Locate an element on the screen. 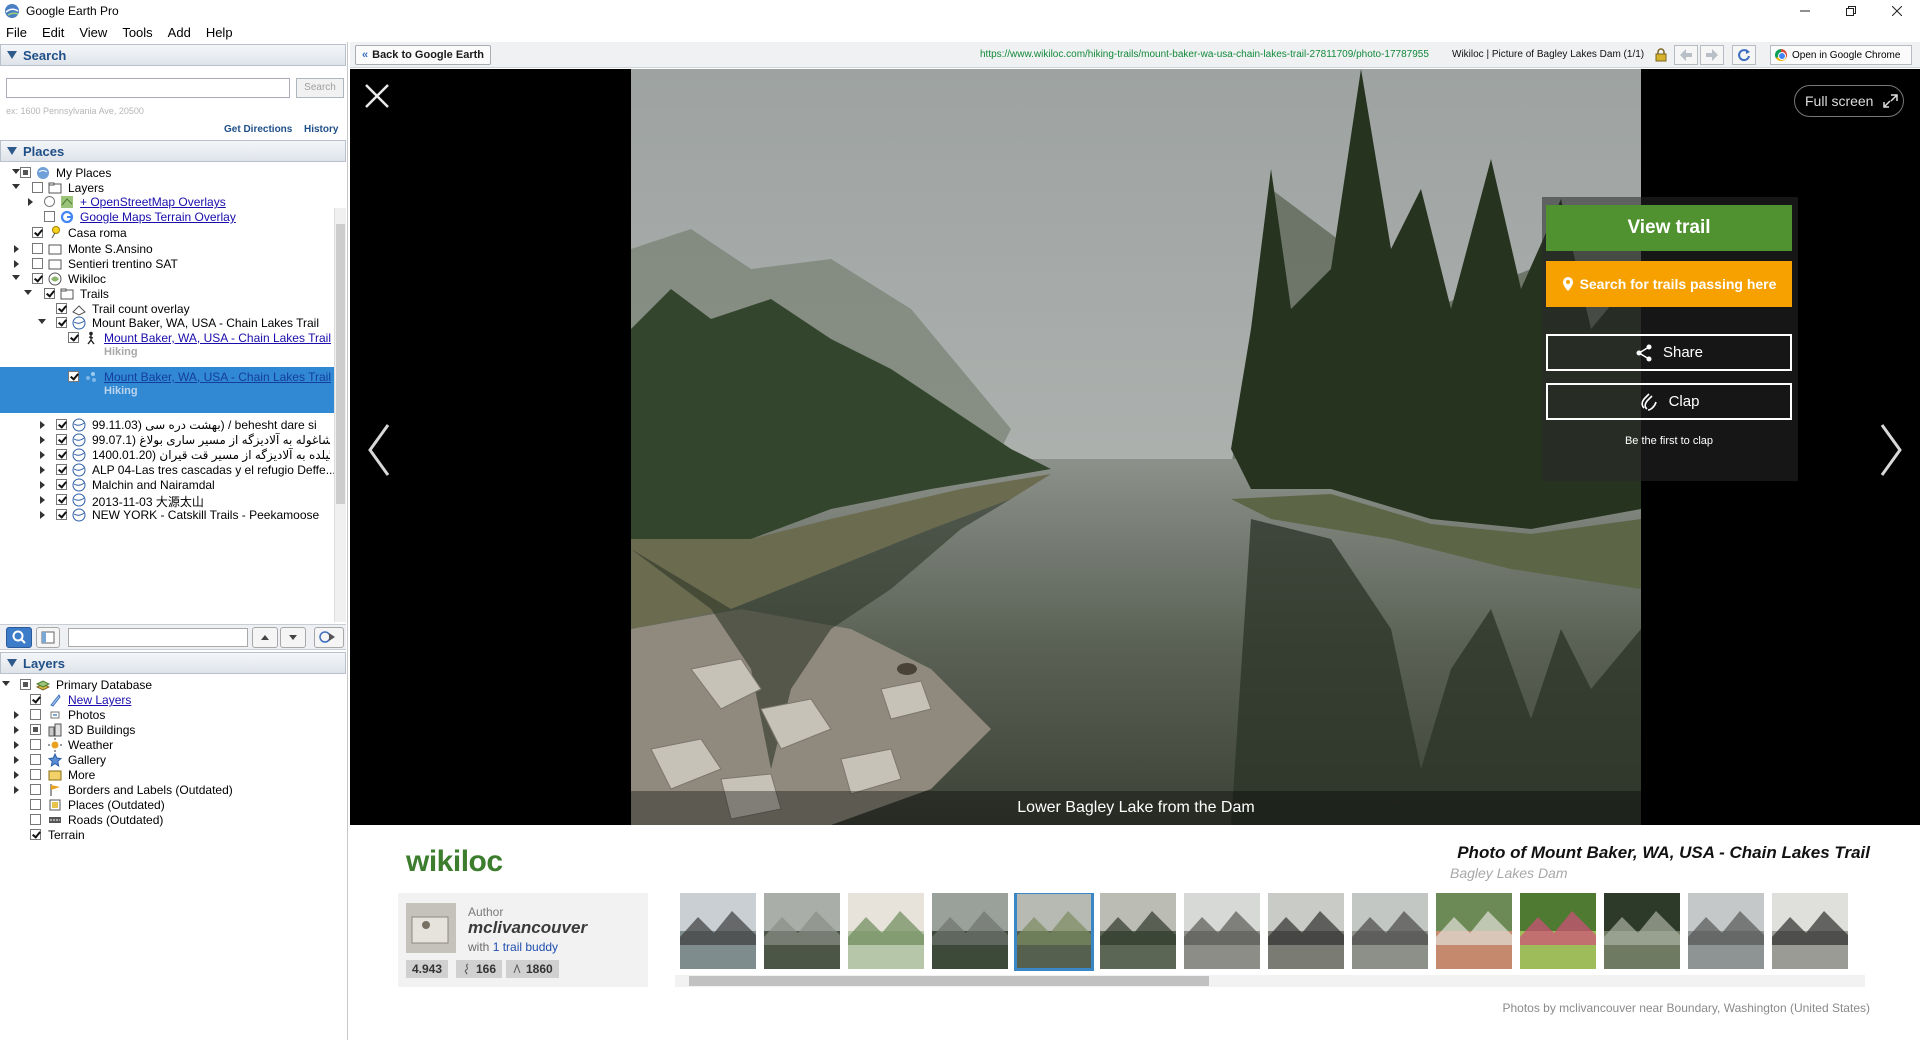 The height and width of the screenshot is (1040, 1920). trail-buddy-link: 1 trail buddy is located at coordinates (525, 947).